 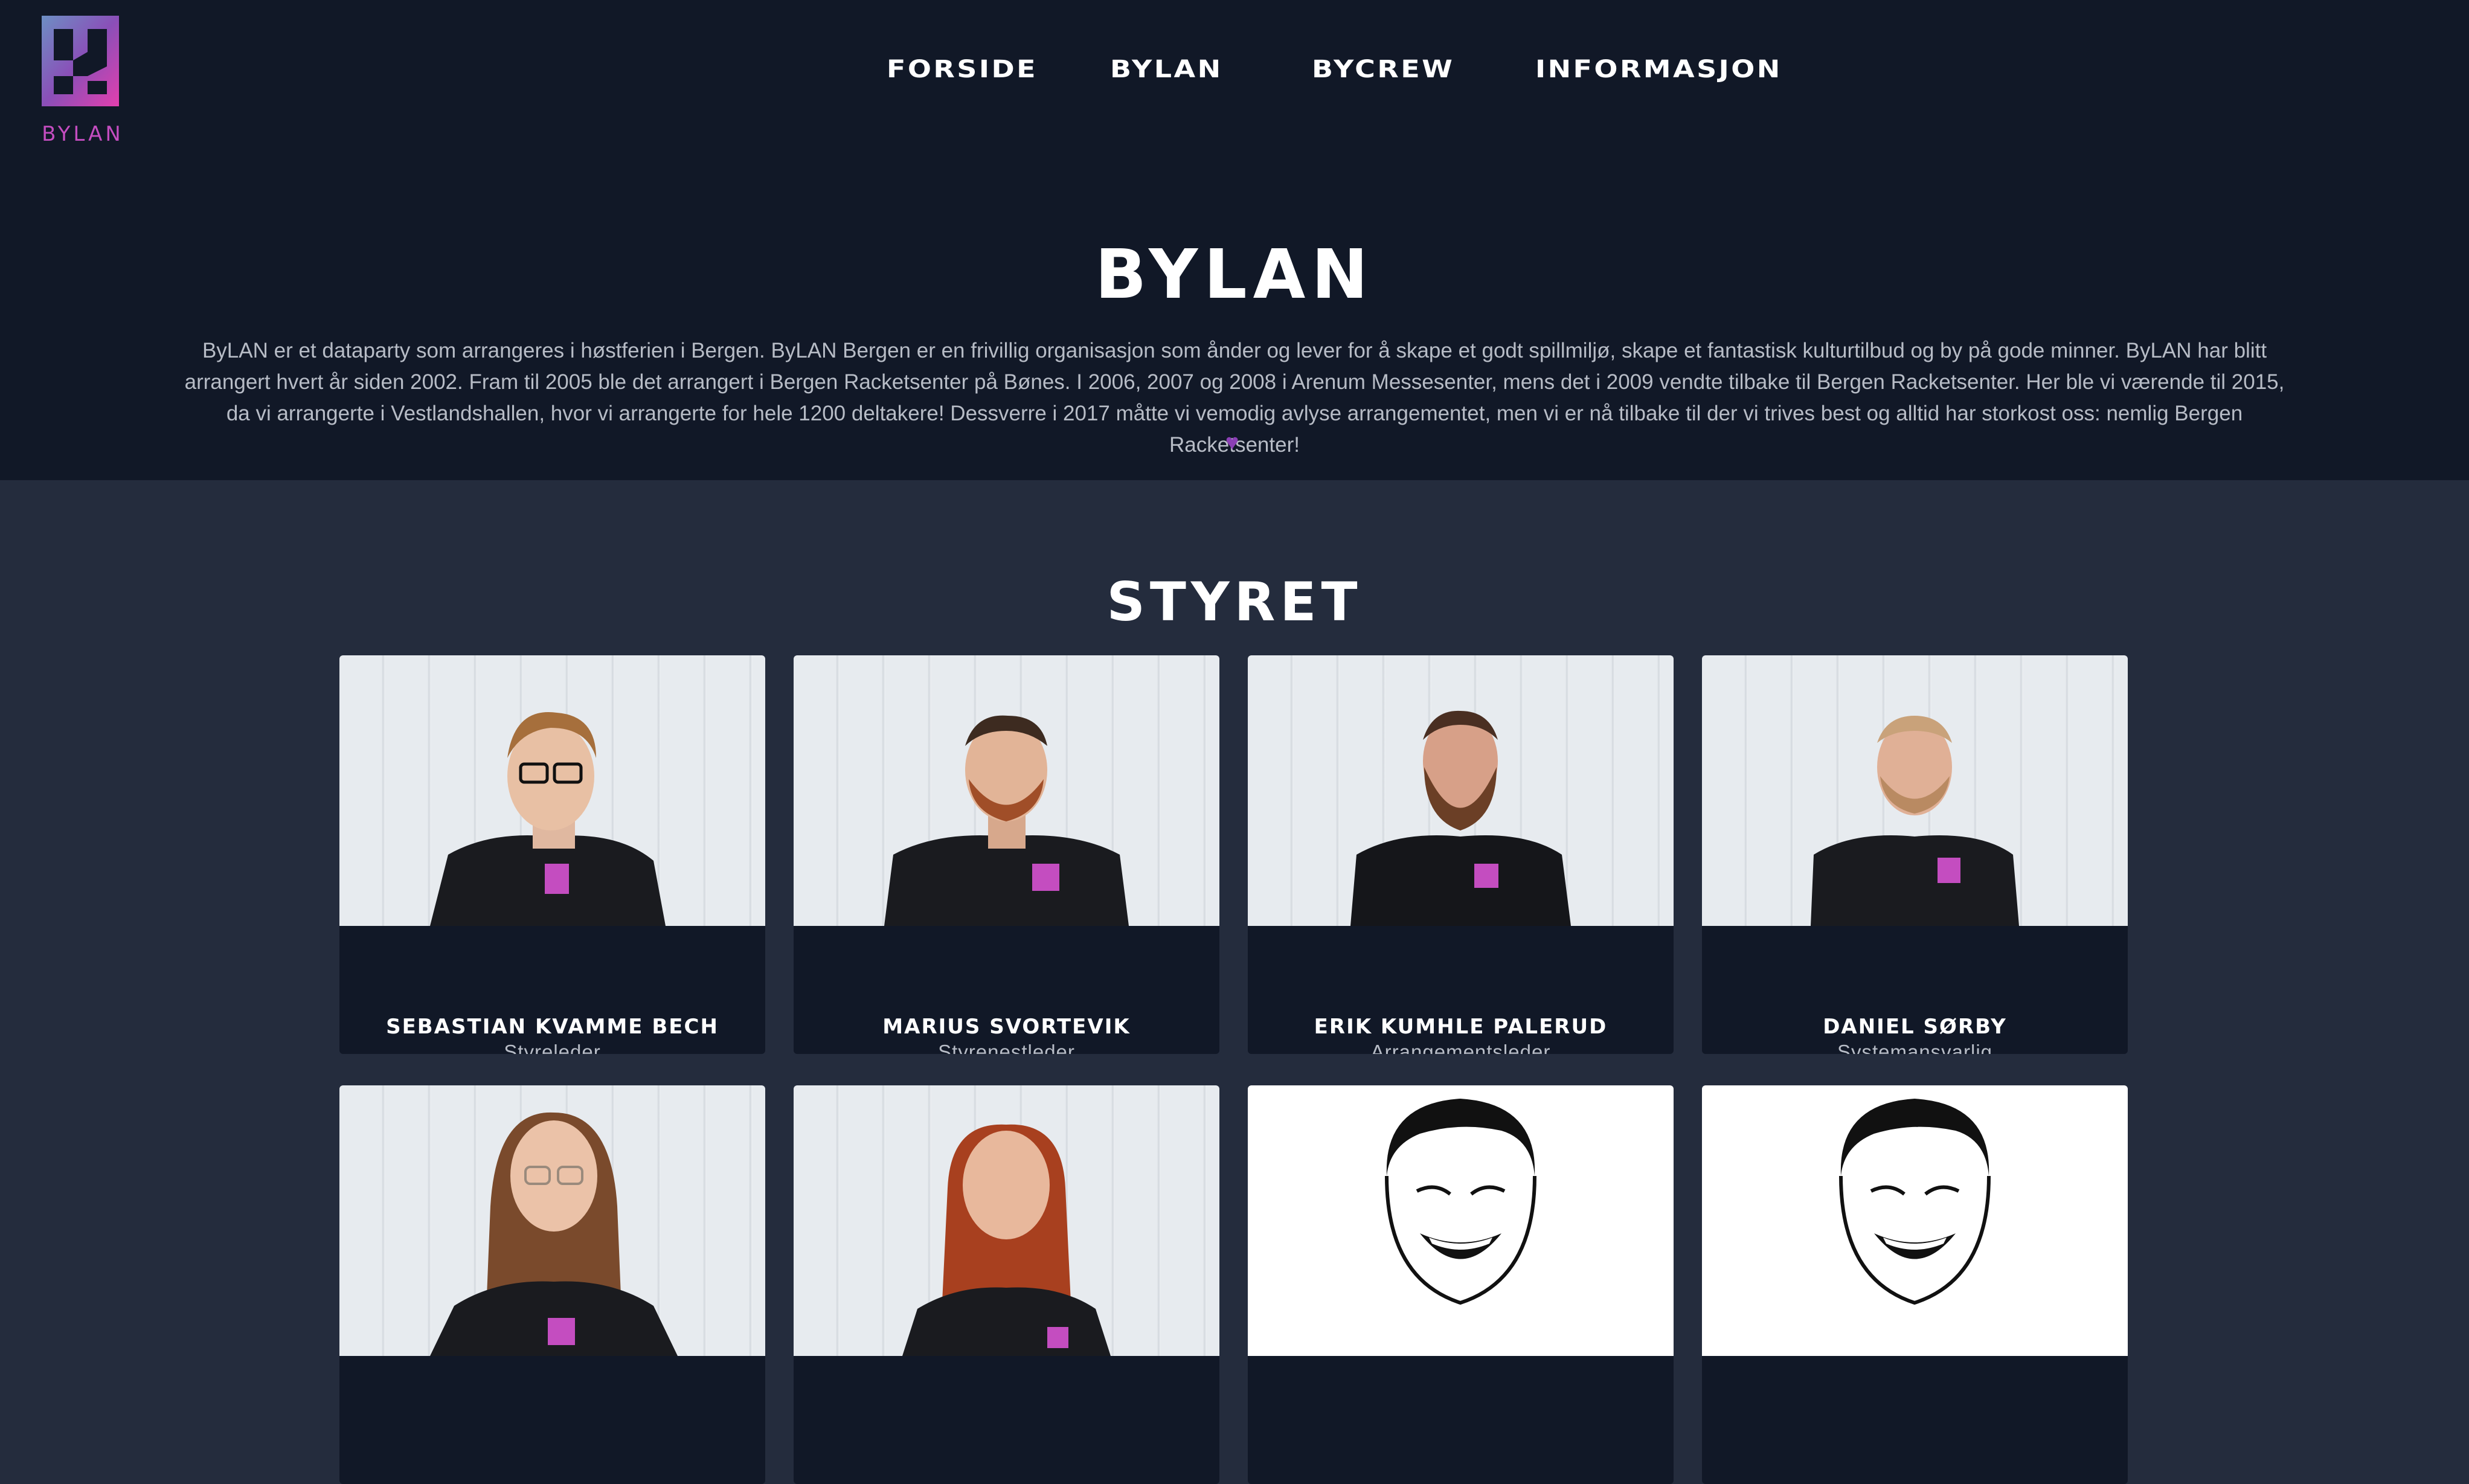 What do you see at coordinates (1915, 1027) in the screenshot?
I see `member-name: DANIEL SØRBY` at bounding box center [1915, 1027].